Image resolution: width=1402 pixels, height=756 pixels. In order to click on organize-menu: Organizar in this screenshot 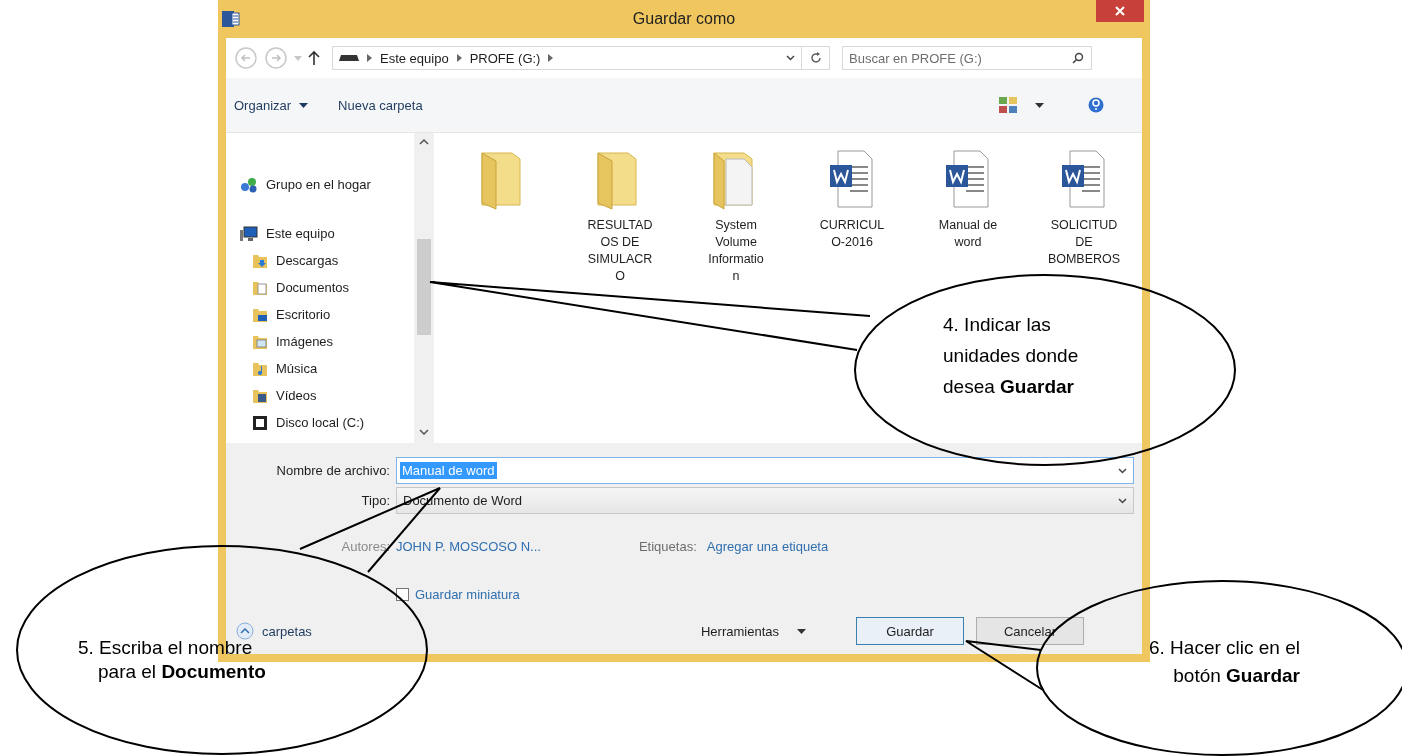, I will do `click(271, 105)`.